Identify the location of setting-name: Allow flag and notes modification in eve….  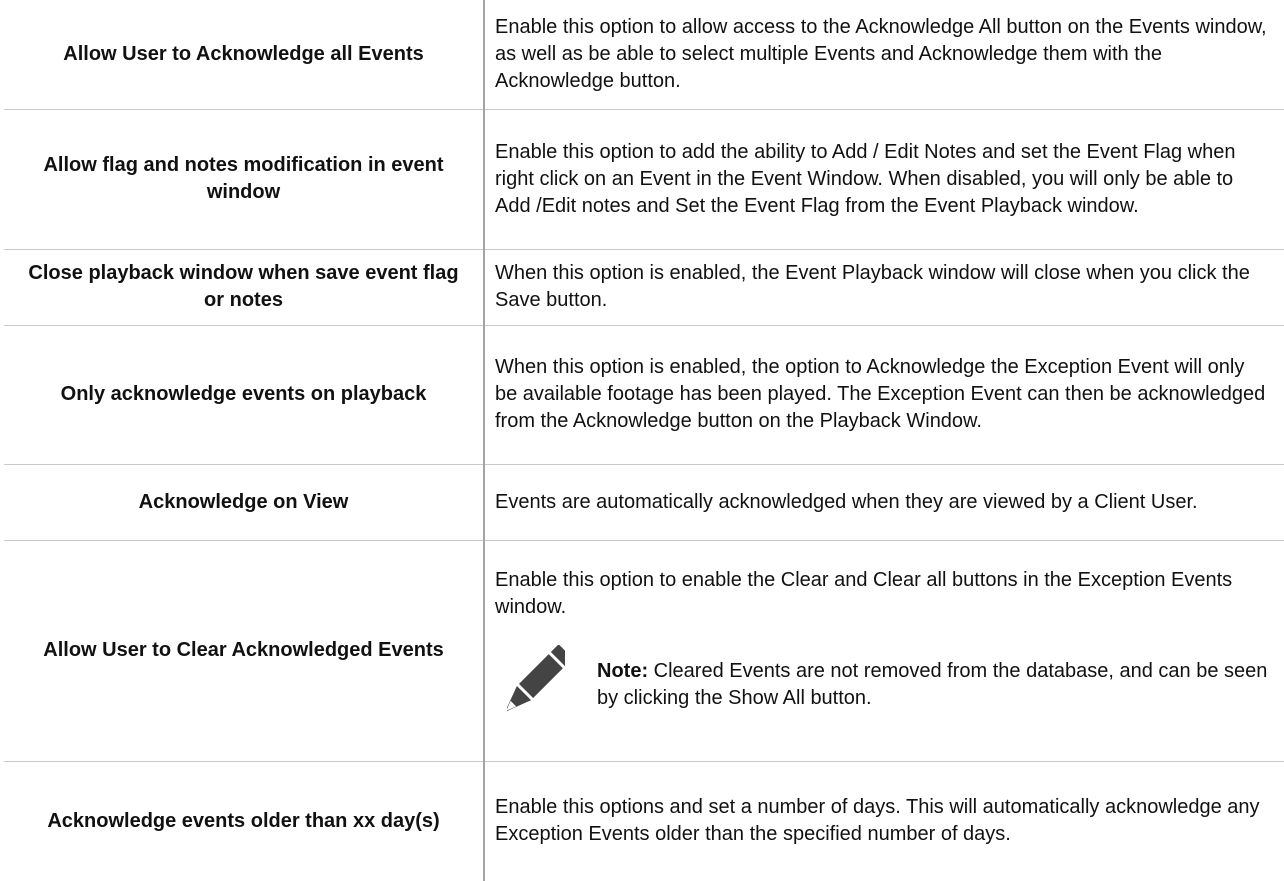
(244, 179).